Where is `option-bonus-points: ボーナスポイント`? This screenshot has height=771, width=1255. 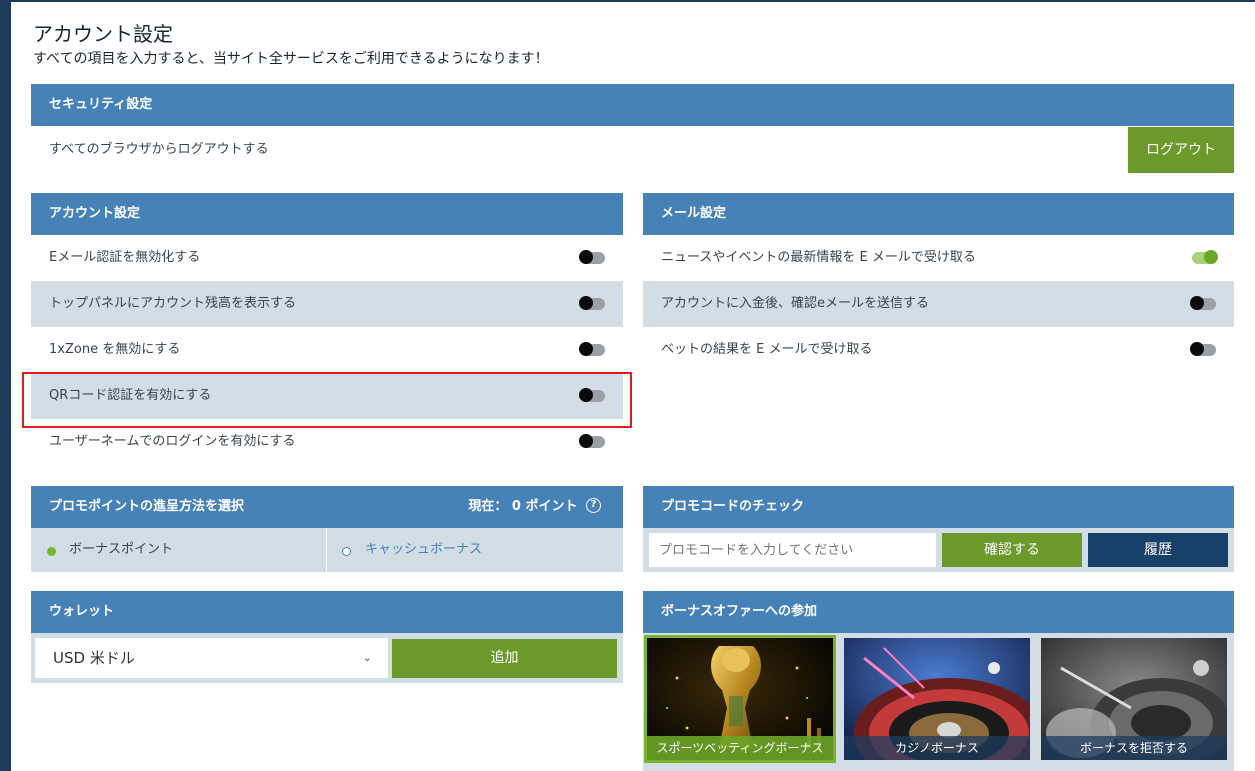 option-bonus-points: ボーナスポイント is located at coordinates (178, 550).